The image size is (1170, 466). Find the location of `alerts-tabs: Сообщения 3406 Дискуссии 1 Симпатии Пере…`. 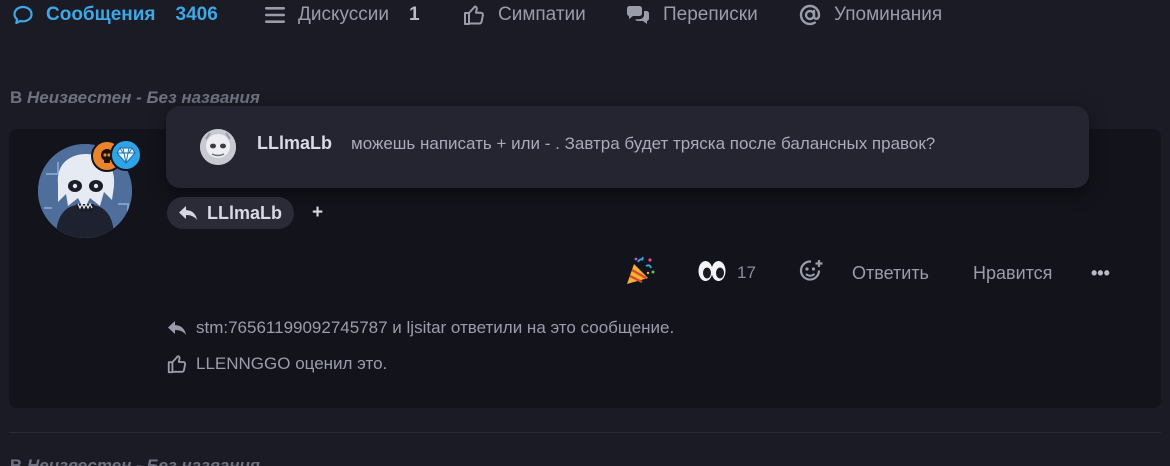

alerts-tabs: Сообщения 3406 Дискуссии 1 Симпатии Пере… is located at coordinates (585, 15).